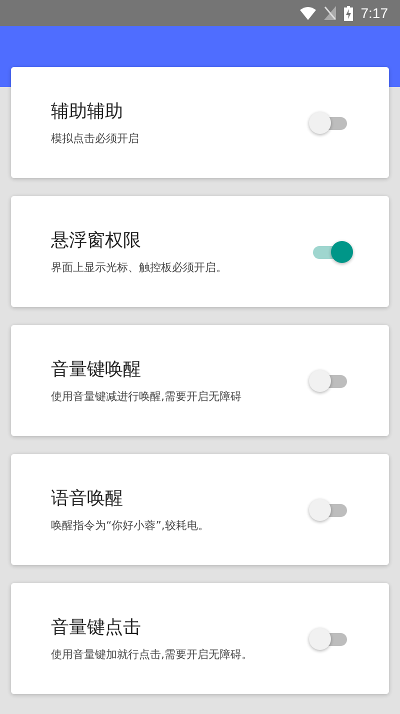  What do you see at coordinates (139, 267) in the screenshot?
I see `setting-description: 界面上显示光标、触控板必须开启。` at bounding box center [139, 267].